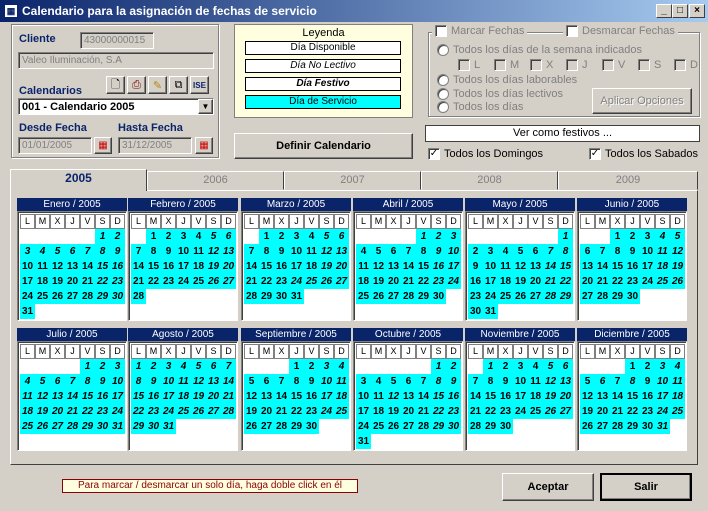 The height and width of the screenshot is (511, 708). I want to click on day-cell: 7, so click(550, 251).